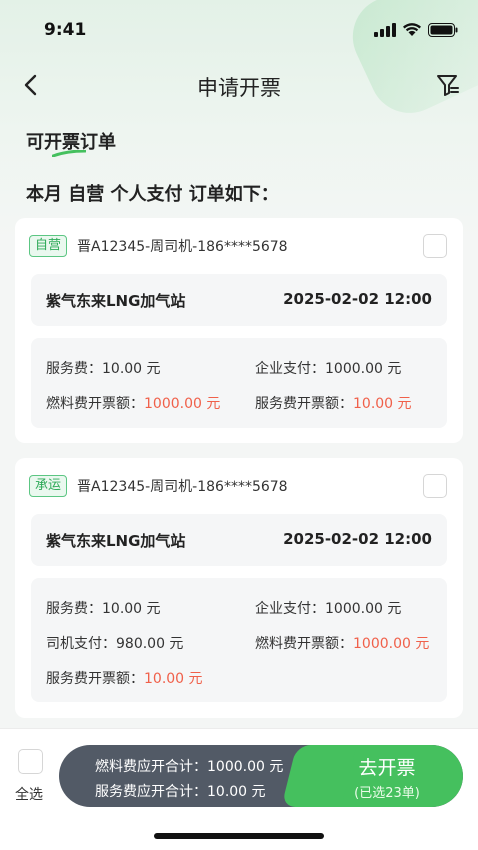 The image size is (478, 850). Describe the element at coordinates (29, 794) in the screenshot. I see `select-all-label: 全选` at that location.